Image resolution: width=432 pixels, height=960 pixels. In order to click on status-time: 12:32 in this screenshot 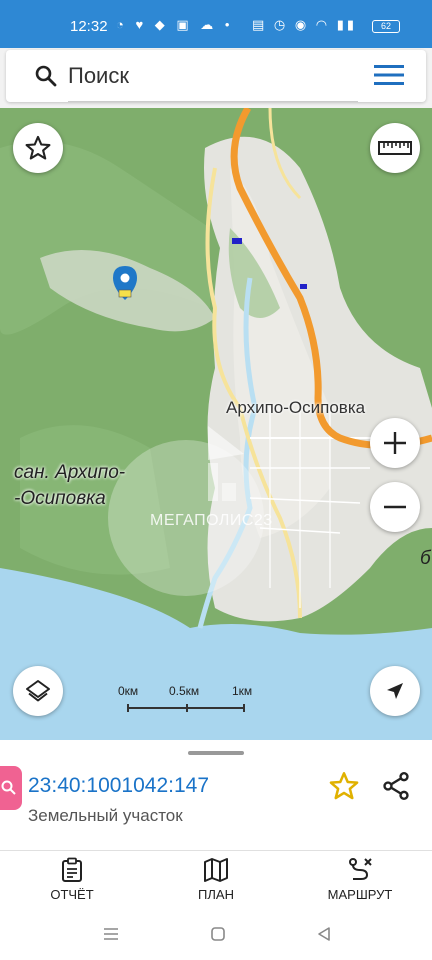, I will do `click(89, 26)`.